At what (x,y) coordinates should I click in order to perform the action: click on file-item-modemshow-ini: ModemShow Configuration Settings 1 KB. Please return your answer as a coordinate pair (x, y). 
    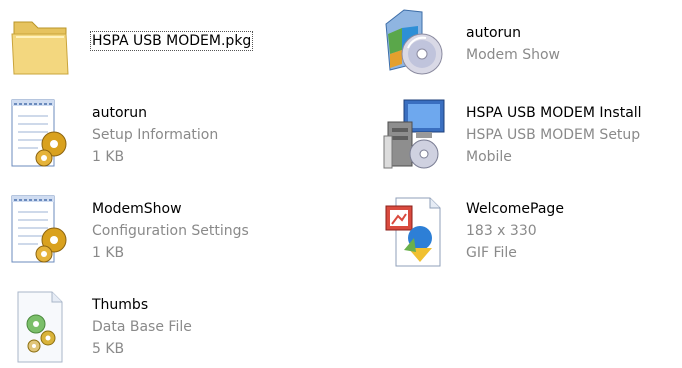
    Looking at the image, I should click on (168, 232).